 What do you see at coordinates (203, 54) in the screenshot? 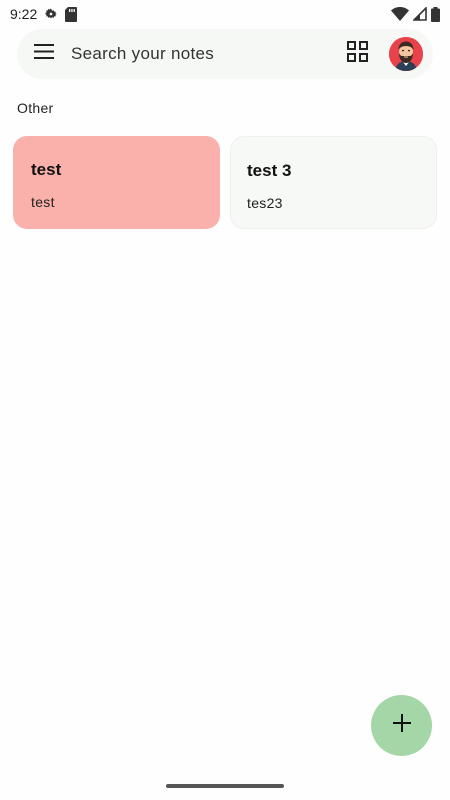
I see `search-input: Search your notes` at bounding box center [203, 54].